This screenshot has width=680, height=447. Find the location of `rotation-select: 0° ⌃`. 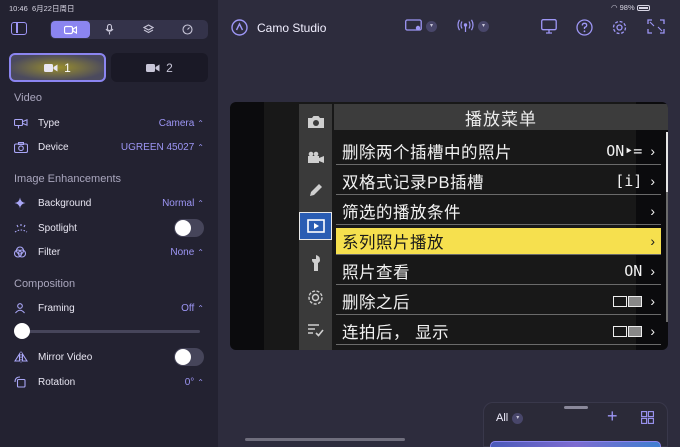

rotation-select: 0° ⌃ is located at coordinates (194, 382).